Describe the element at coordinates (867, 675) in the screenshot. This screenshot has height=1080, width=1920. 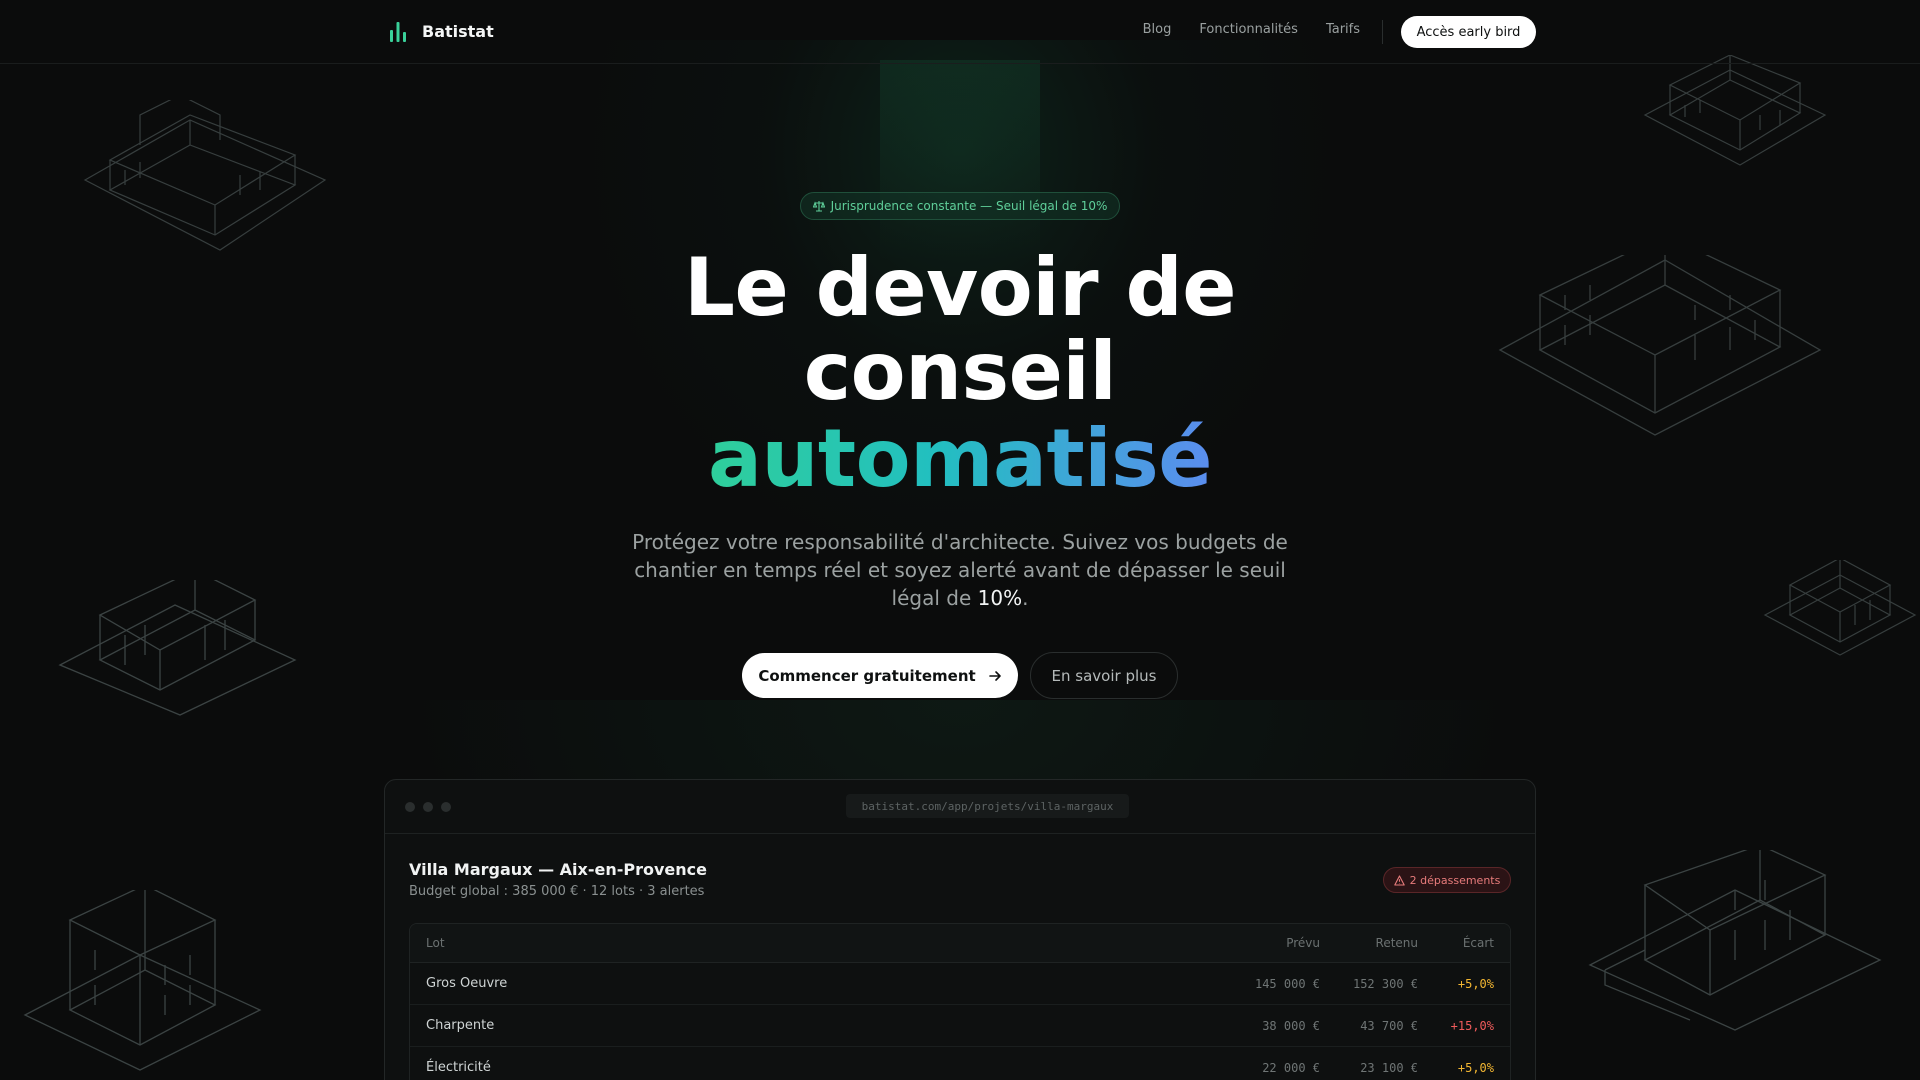
I see `start-free-label: Commencer gratuitement` at that location.